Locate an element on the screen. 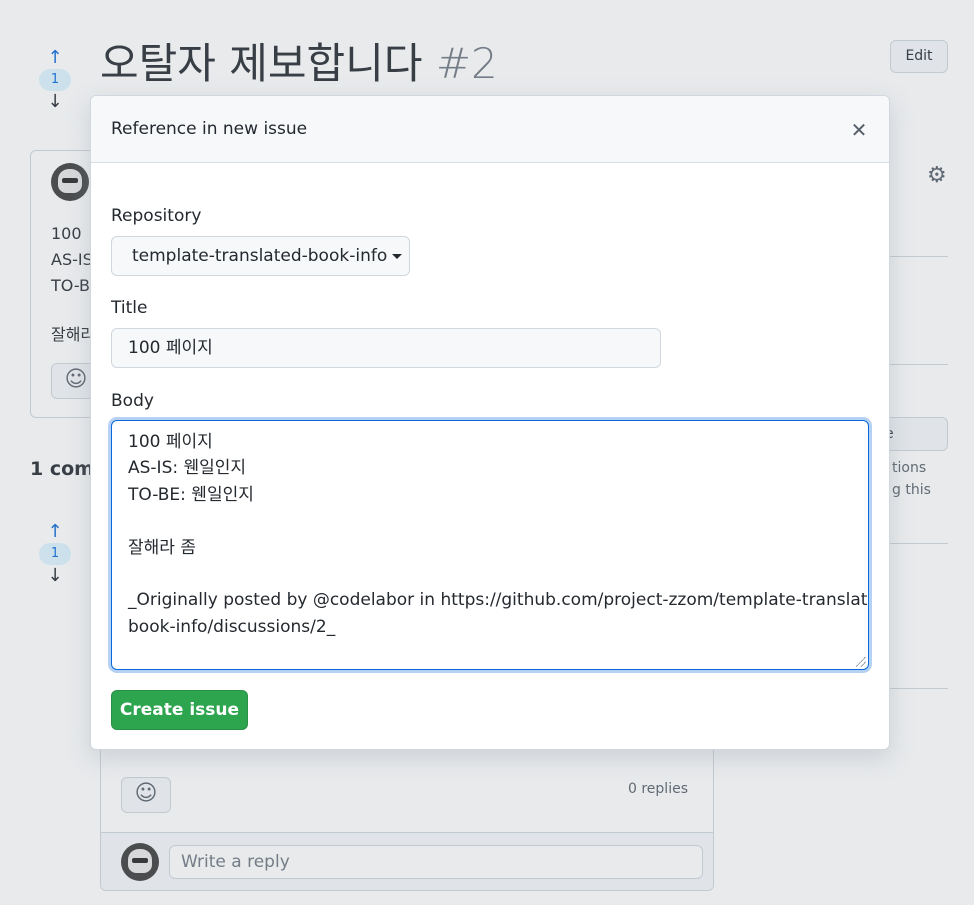  body-line: AS-IS: 웬일인지 is located at coordinates (187, 468).